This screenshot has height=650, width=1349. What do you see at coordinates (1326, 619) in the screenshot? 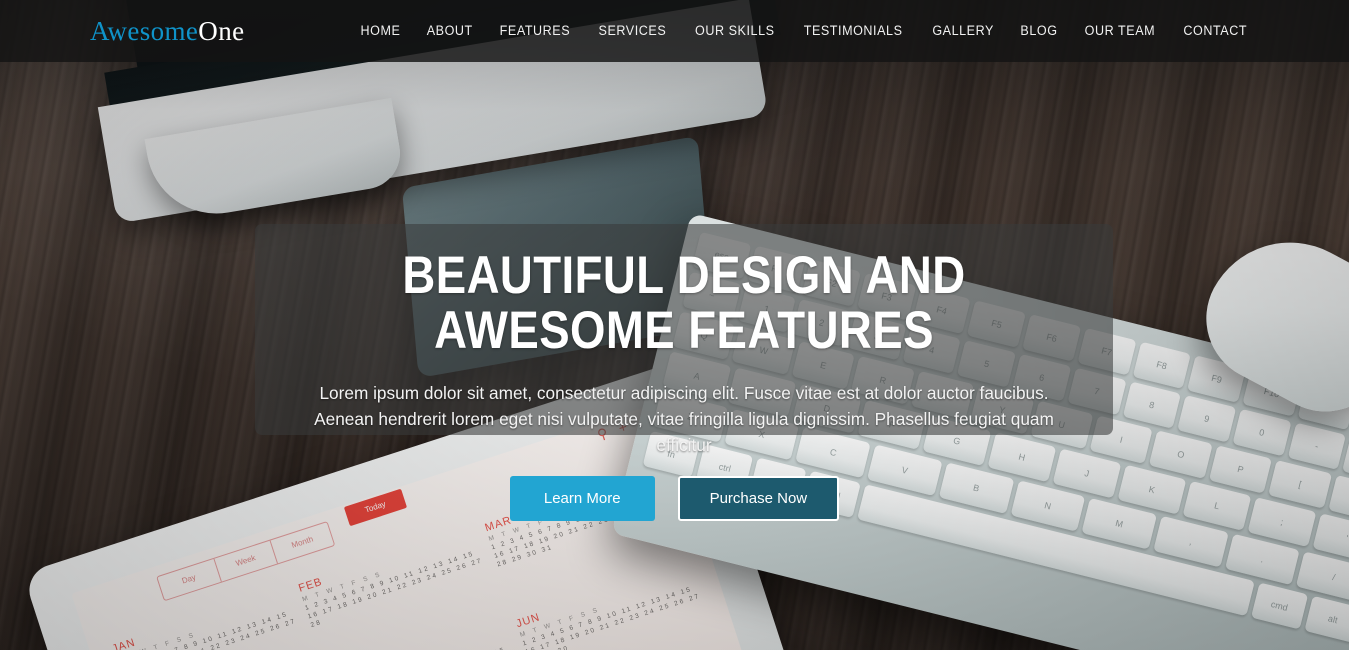
I see `keyboard-key: alt` at bounding box center [1326, 619].